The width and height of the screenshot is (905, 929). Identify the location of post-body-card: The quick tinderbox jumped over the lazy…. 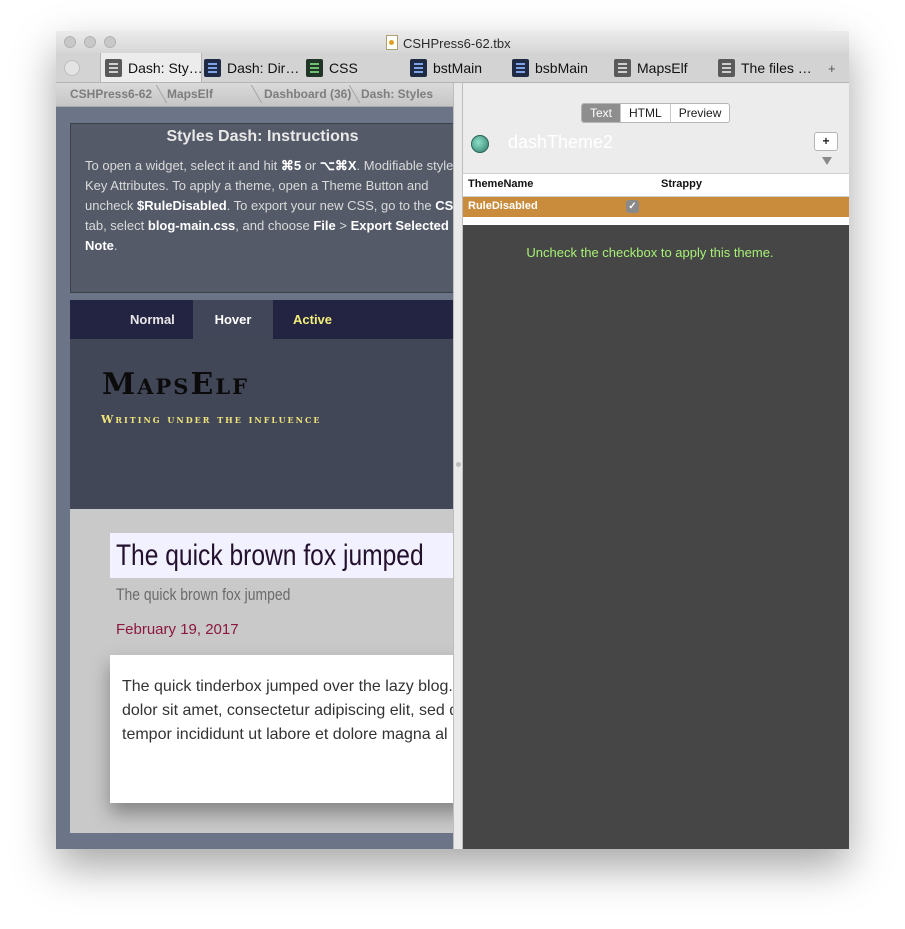
(281, 729).